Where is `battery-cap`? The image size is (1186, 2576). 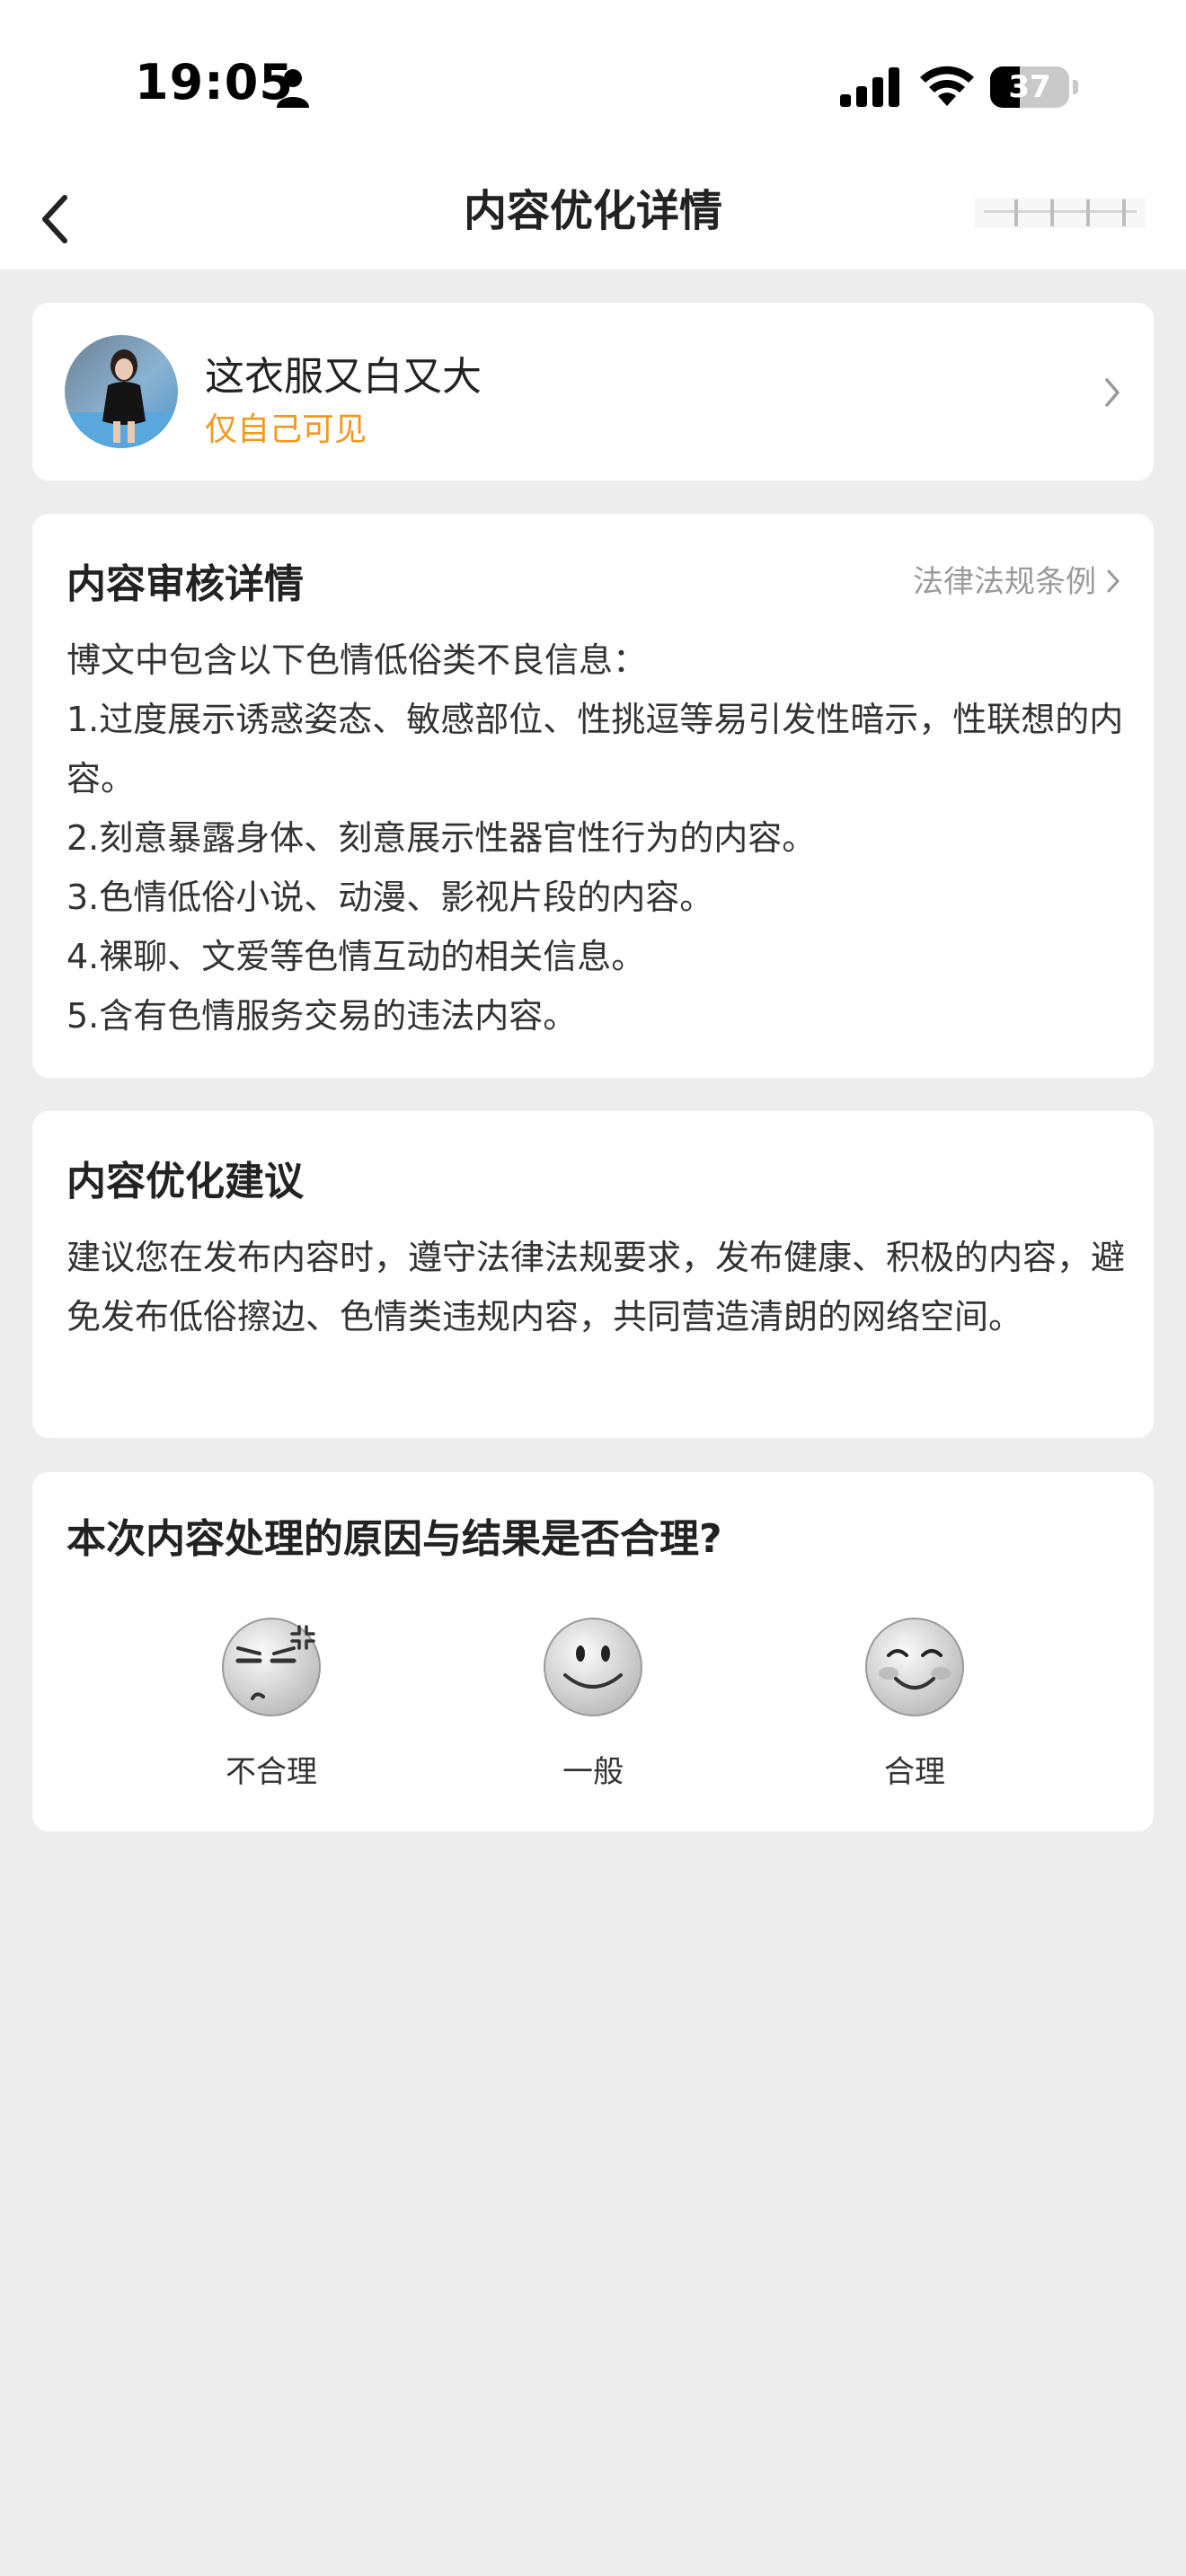 battery-cap is located at coordinates (1075, 87).